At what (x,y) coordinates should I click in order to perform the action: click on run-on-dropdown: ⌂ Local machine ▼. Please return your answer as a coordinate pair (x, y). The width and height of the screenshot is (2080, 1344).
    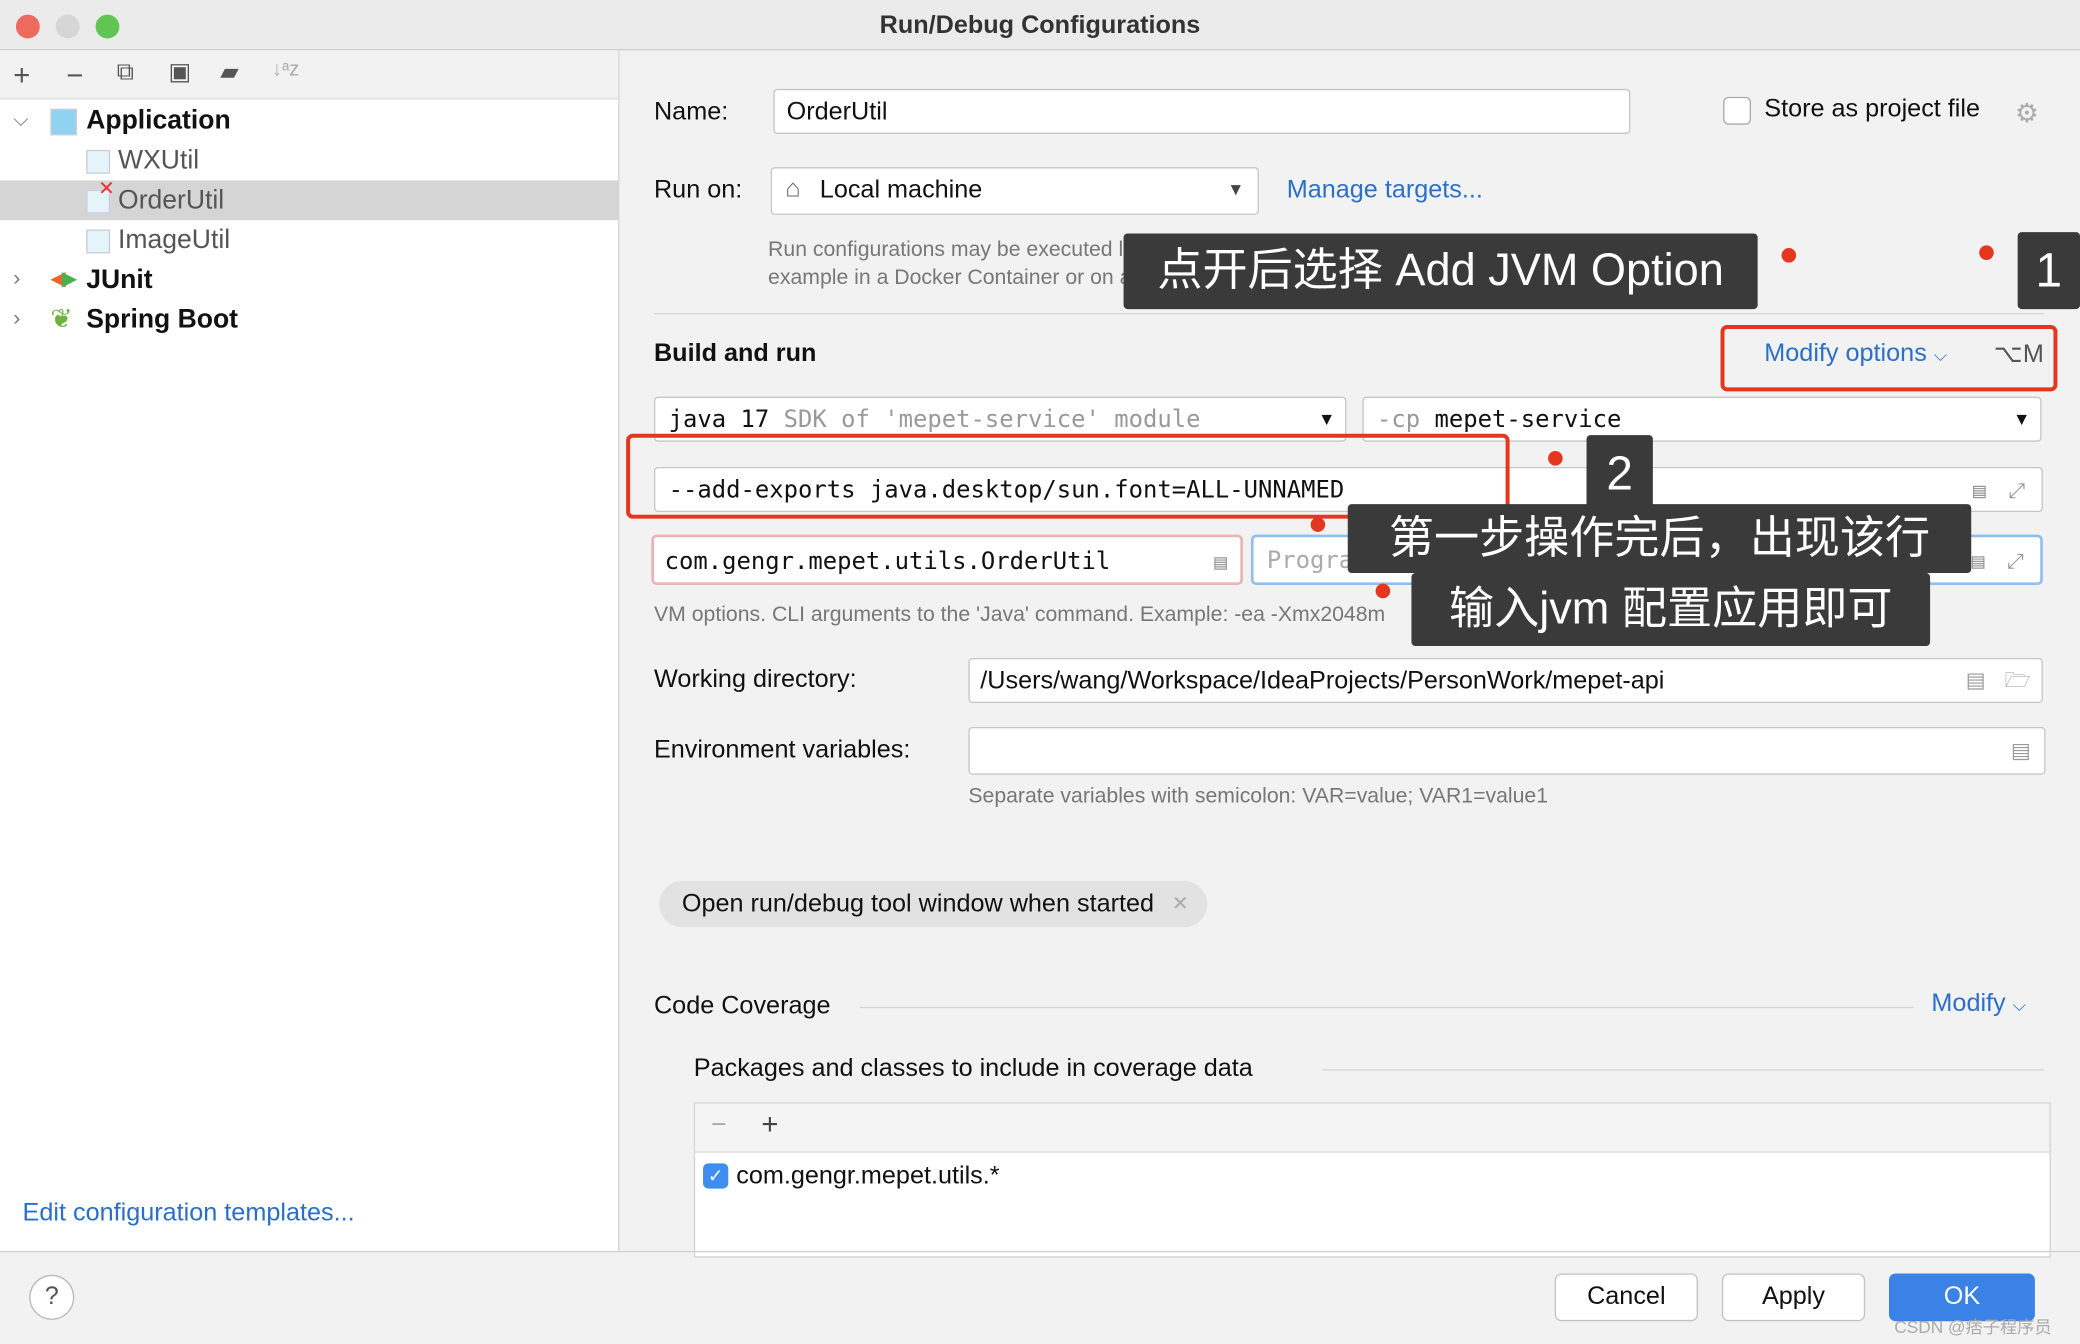
    Looking at the image, I should click on (1014, 191).